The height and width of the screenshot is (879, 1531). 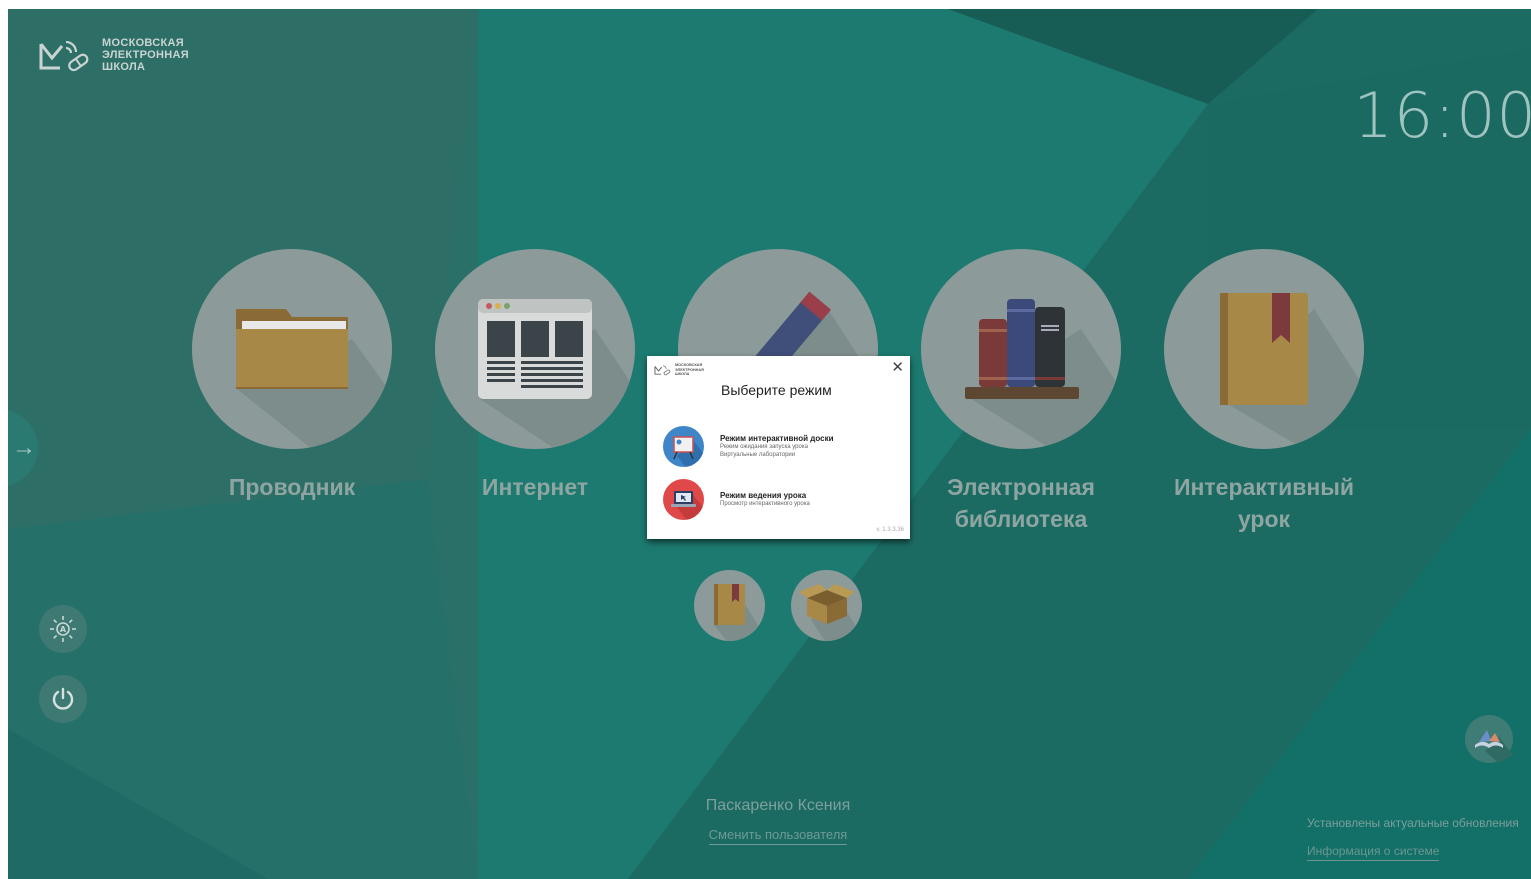 What do you see at coordinates (689, 370) in the screenshot?
I see `dialog-logo-text: МОСКОВСКАЯ ЭЛЕКТРОННАЯ ШКОЛА` at bounding box center [689, 370].